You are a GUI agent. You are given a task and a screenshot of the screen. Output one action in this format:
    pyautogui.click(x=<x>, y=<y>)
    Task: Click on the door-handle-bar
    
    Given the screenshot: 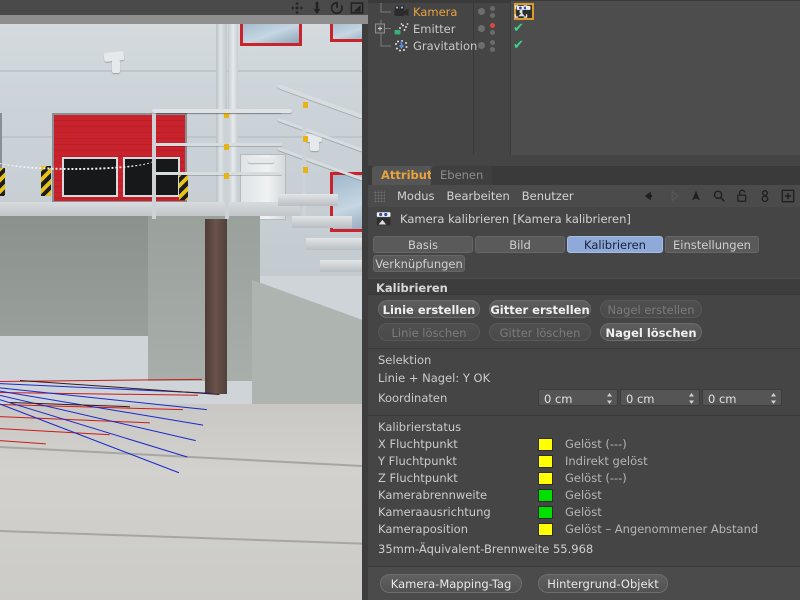 What is the action you would take?
    pyautogui.click(x=261, y=160)
    